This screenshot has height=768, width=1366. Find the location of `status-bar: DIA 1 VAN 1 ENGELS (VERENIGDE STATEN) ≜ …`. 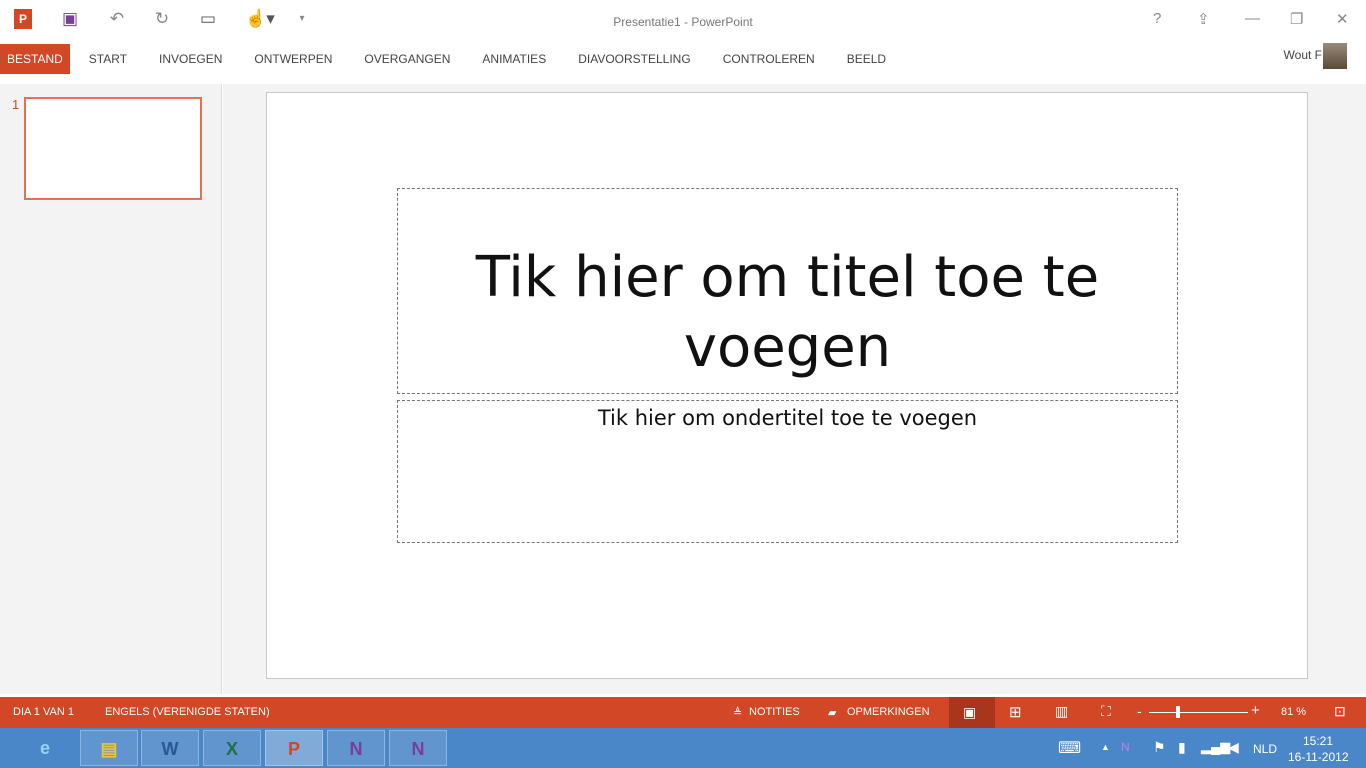

status-bar: DIA 1 VAN 1 ENGELS (VERENIGDE STATEN) ≜ … is located at coordinates (683, 712).